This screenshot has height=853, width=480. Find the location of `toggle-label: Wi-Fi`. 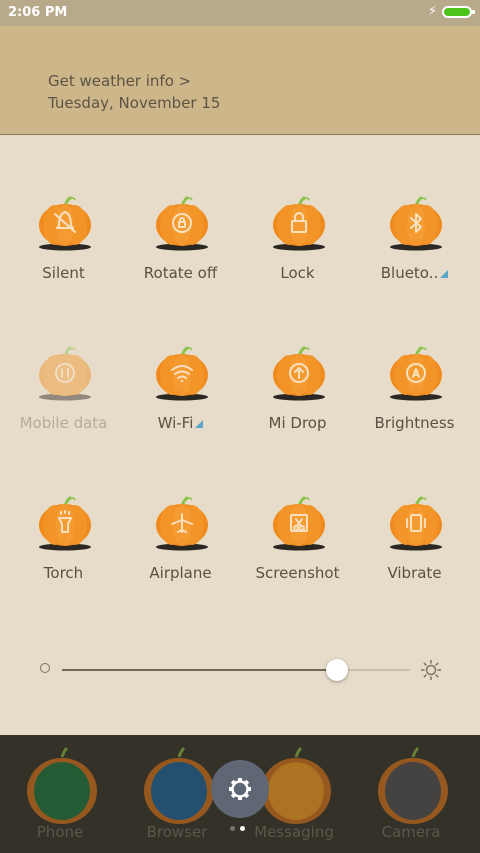

toggle-label: Wi-Fi is located at coordinates (180, 423).